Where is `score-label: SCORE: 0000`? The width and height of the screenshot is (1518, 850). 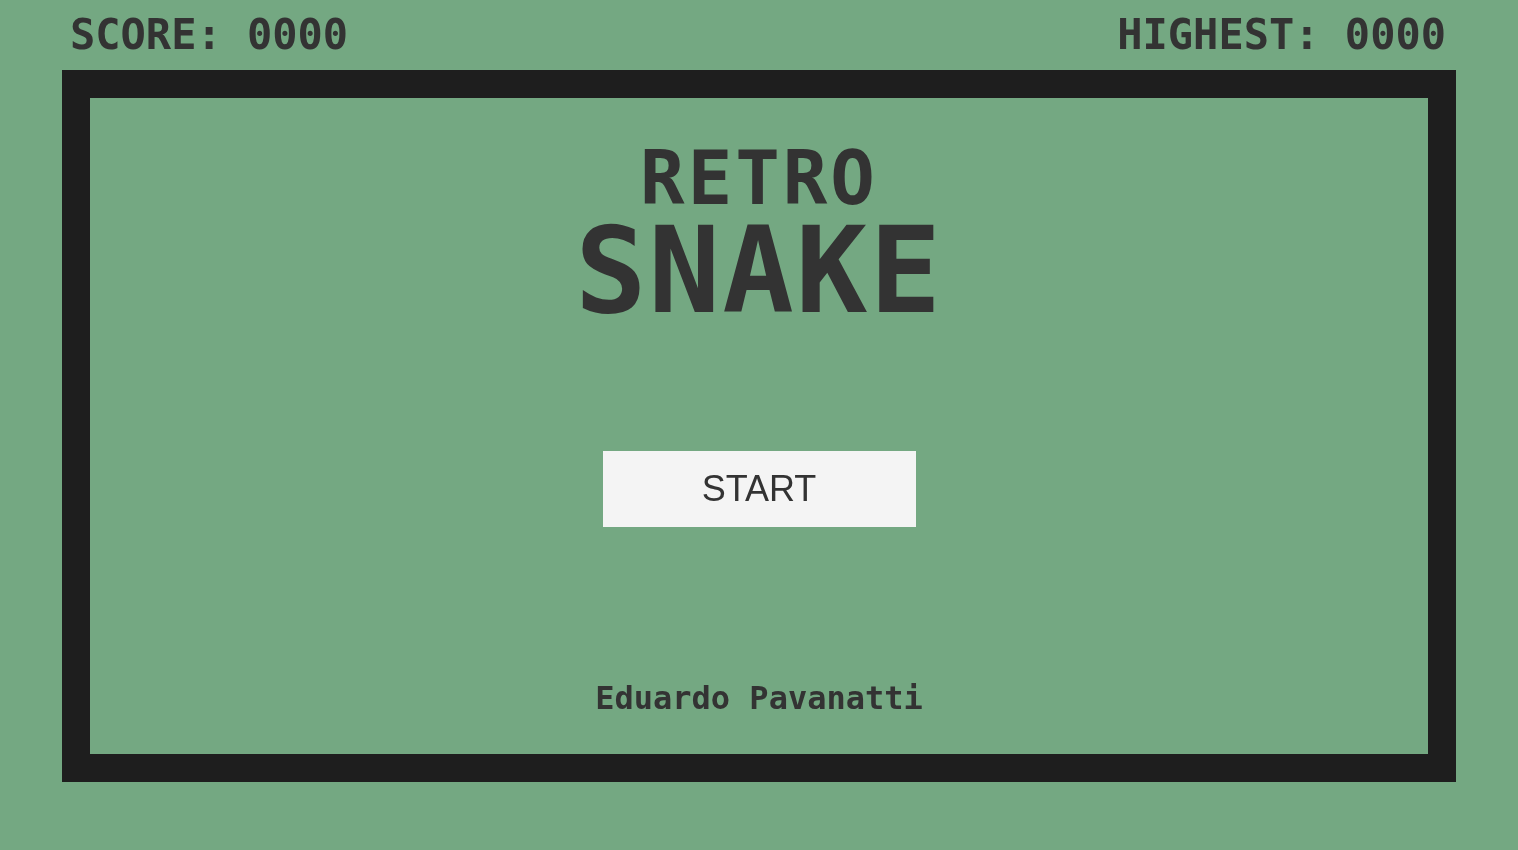 score-label: SCORE: 0000 is located at coordinates (209, 35).